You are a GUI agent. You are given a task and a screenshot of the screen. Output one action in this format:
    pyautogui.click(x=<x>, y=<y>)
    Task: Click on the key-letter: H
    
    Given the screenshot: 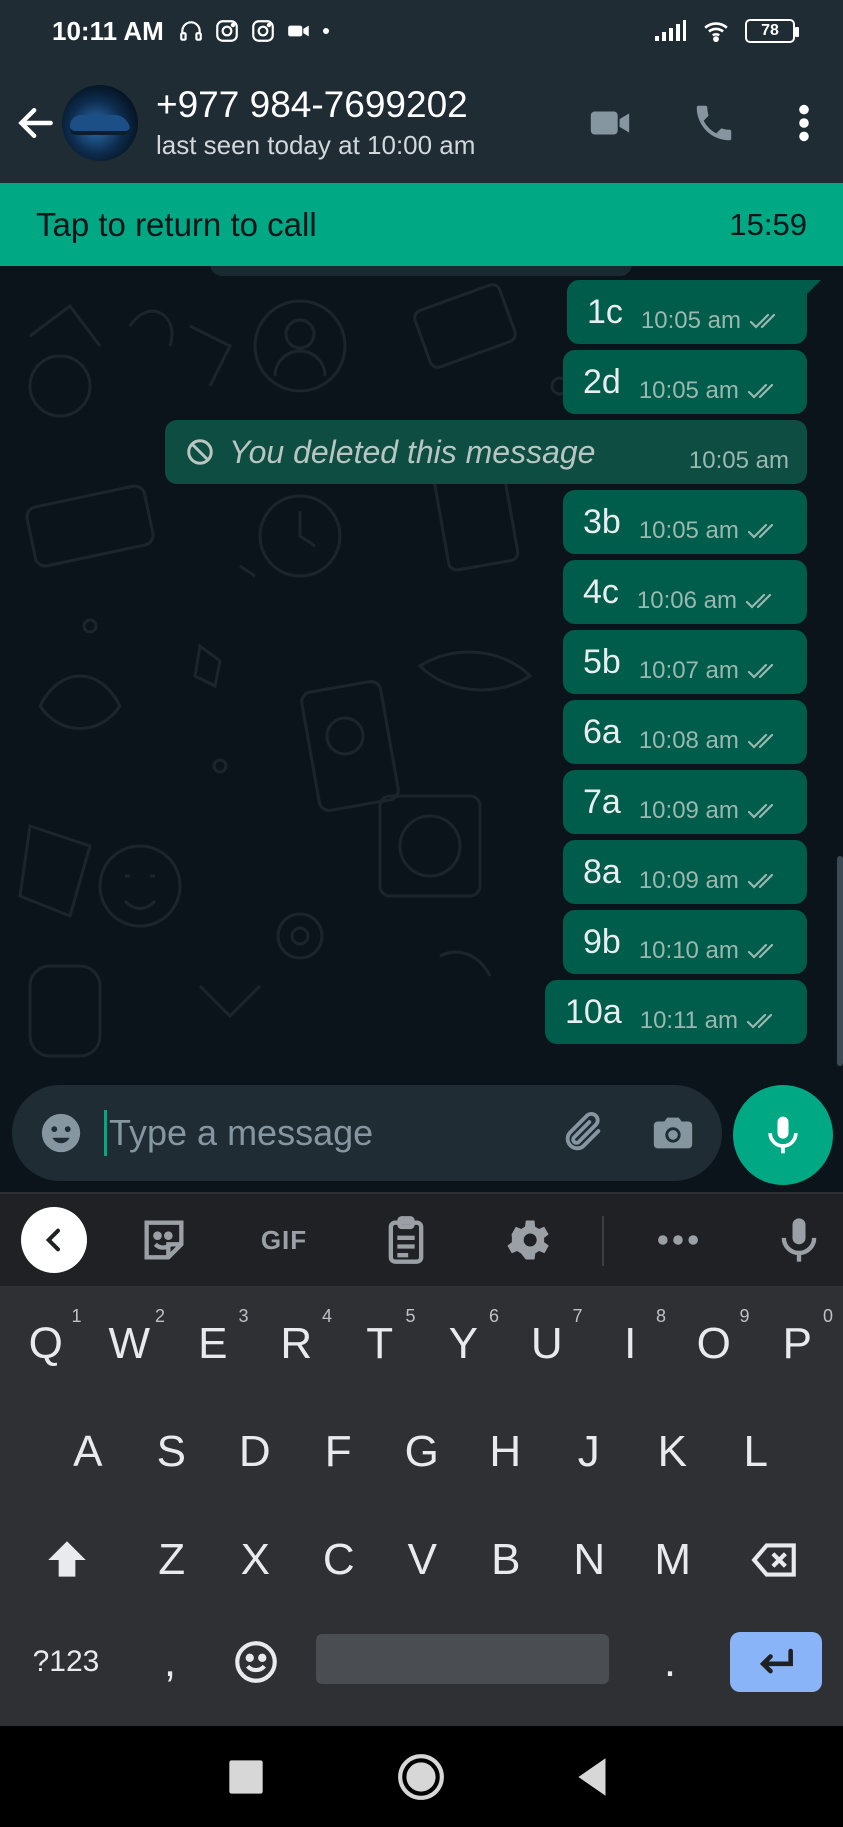 What is the action you would take?
    pyautogui.click(x=505, y=1451)
    